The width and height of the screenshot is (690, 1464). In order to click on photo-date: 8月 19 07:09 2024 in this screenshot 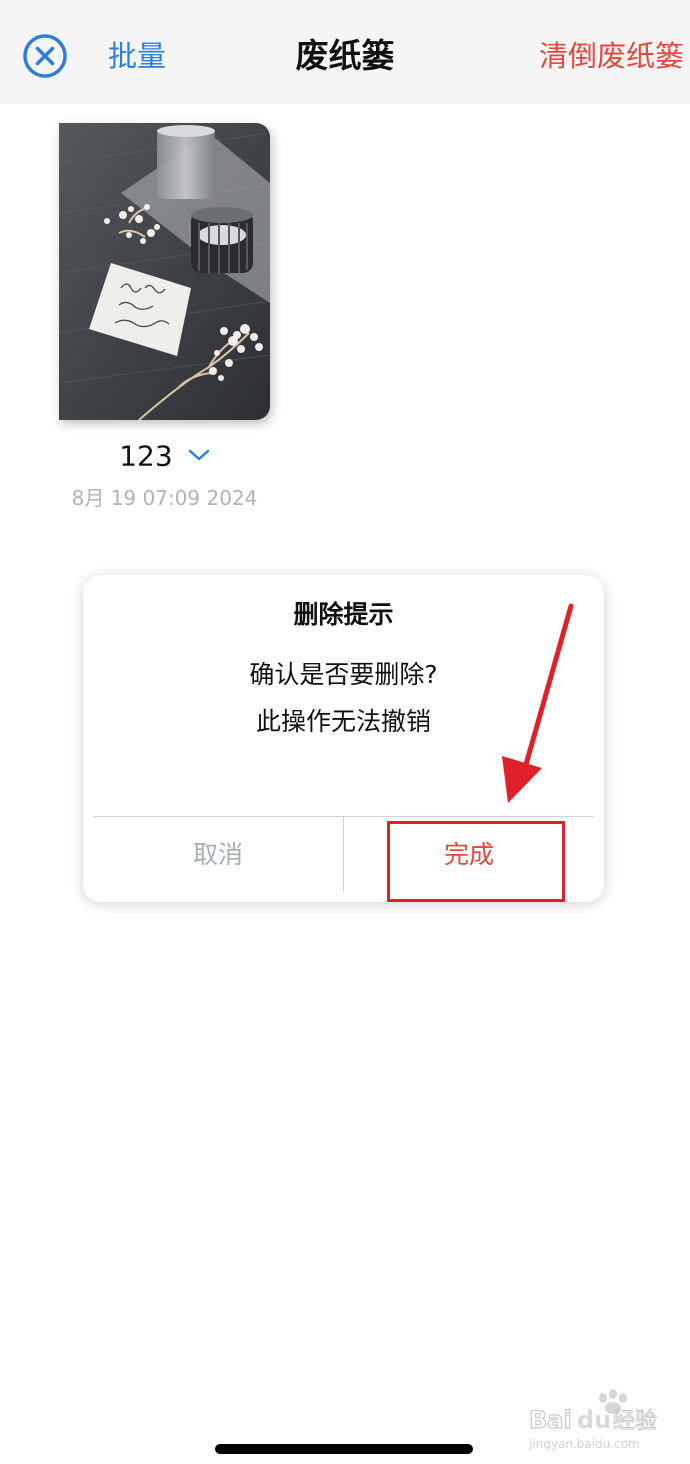, I will do `click(164, 498)`.